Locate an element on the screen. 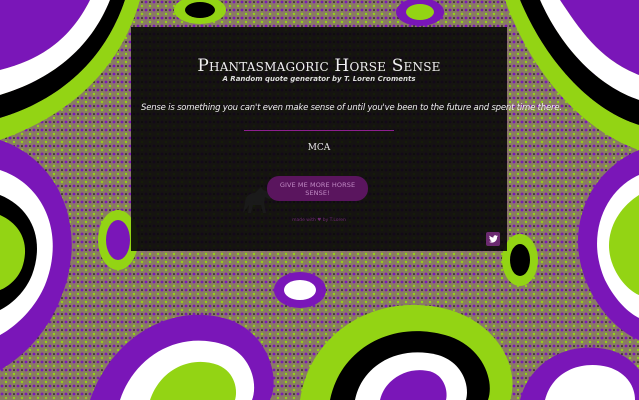  tweet-button is located at coordinates (493, 239).